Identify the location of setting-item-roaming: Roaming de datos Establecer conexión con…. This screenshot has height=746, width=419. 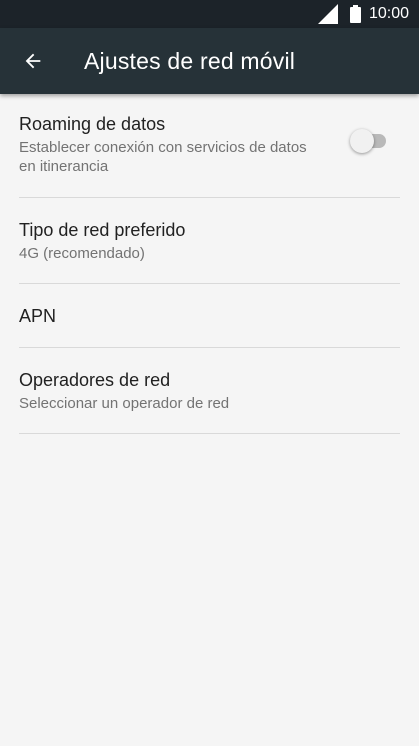
(209, 146).